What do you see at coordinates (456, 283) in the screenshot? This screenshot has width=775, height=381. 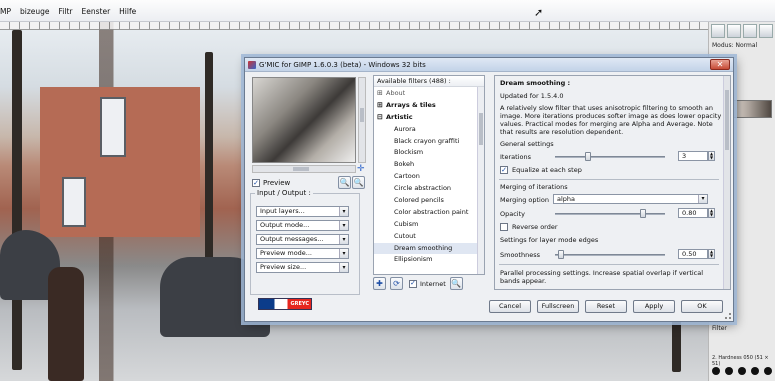 I see `search-icon: 🔍` at bounding box center [456, 283].